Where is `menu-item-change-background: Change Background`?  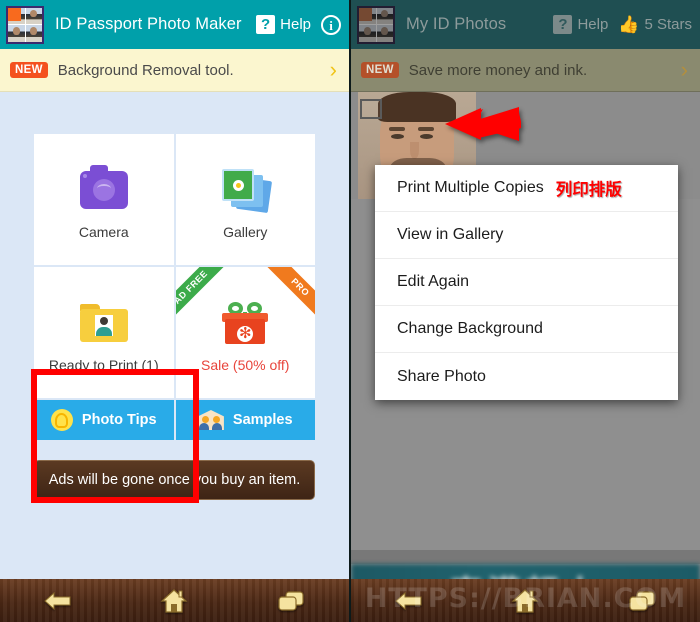
menu-item-change-background: Change Background is located at coordinates (526, 329).